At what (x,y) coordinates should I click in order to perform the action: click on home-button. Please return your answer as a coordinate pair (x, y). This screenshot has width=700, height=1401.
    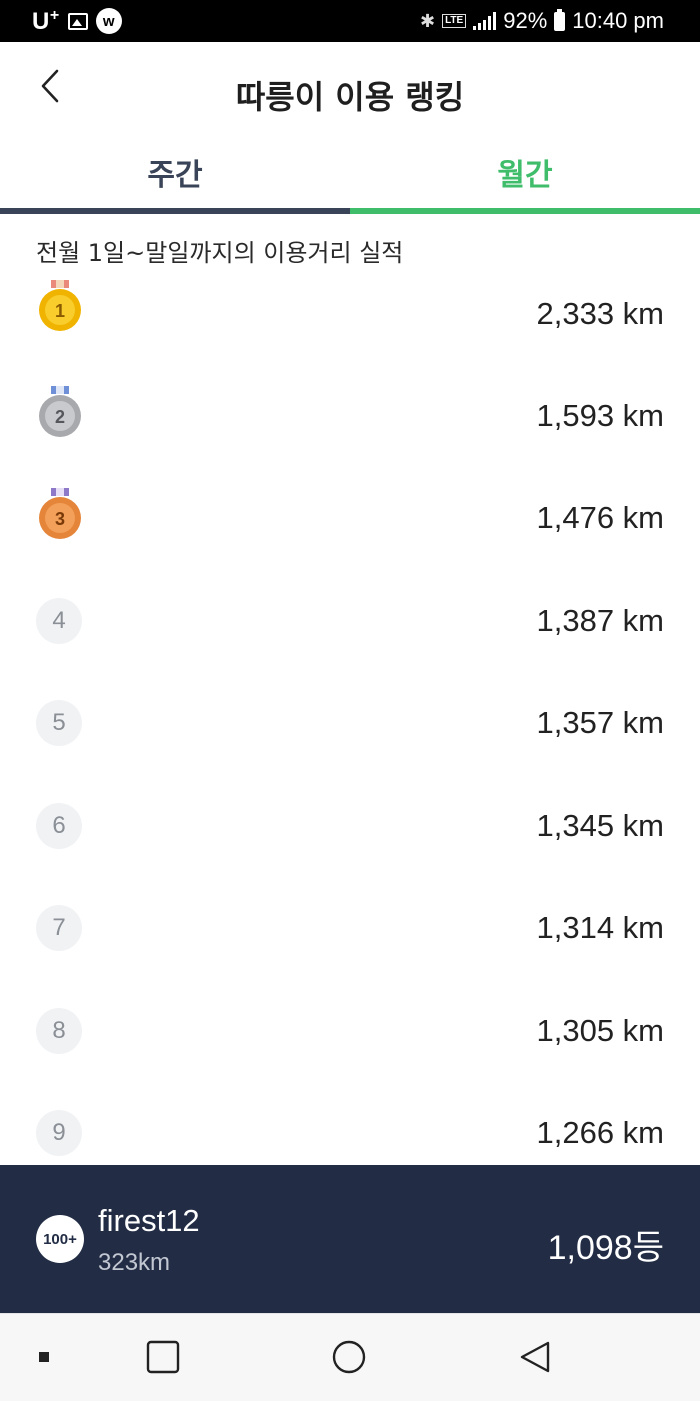
    Looking at the image, I should click on (349, 1357).